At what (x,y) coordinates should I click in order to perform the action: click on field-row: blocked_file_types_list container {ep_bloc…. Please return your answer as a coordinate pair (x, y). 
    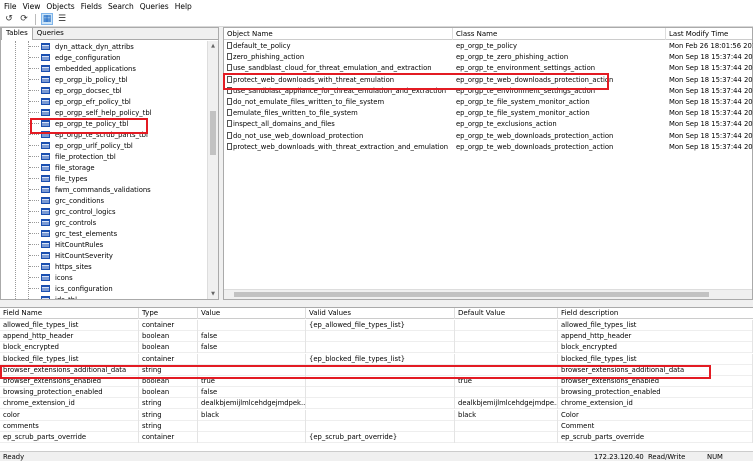
    Looking at the image, I should click on (376, 359).